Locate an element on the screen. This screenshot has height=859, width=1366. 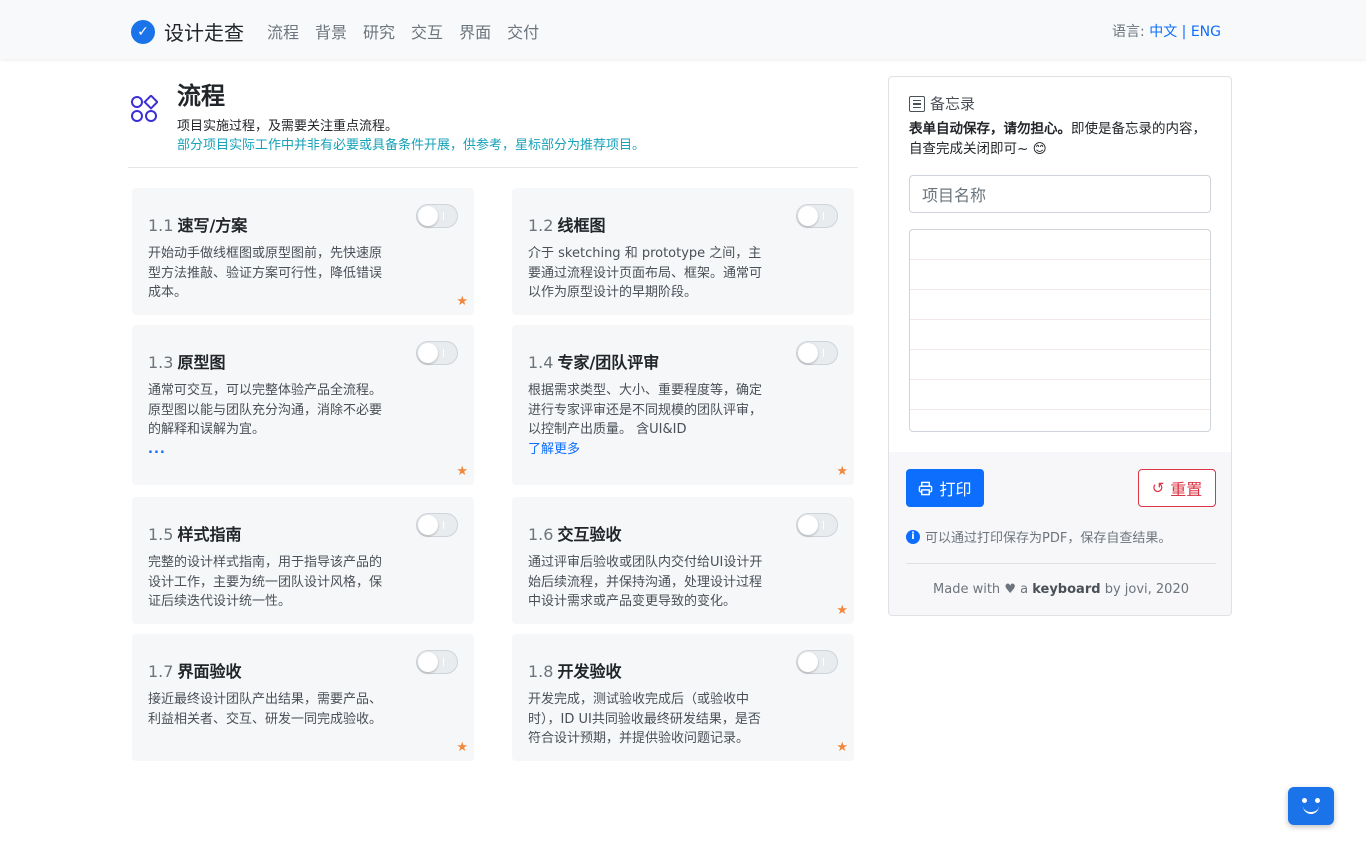
reset-button: ↺ 重置 is located at coordinates (1177, 488).